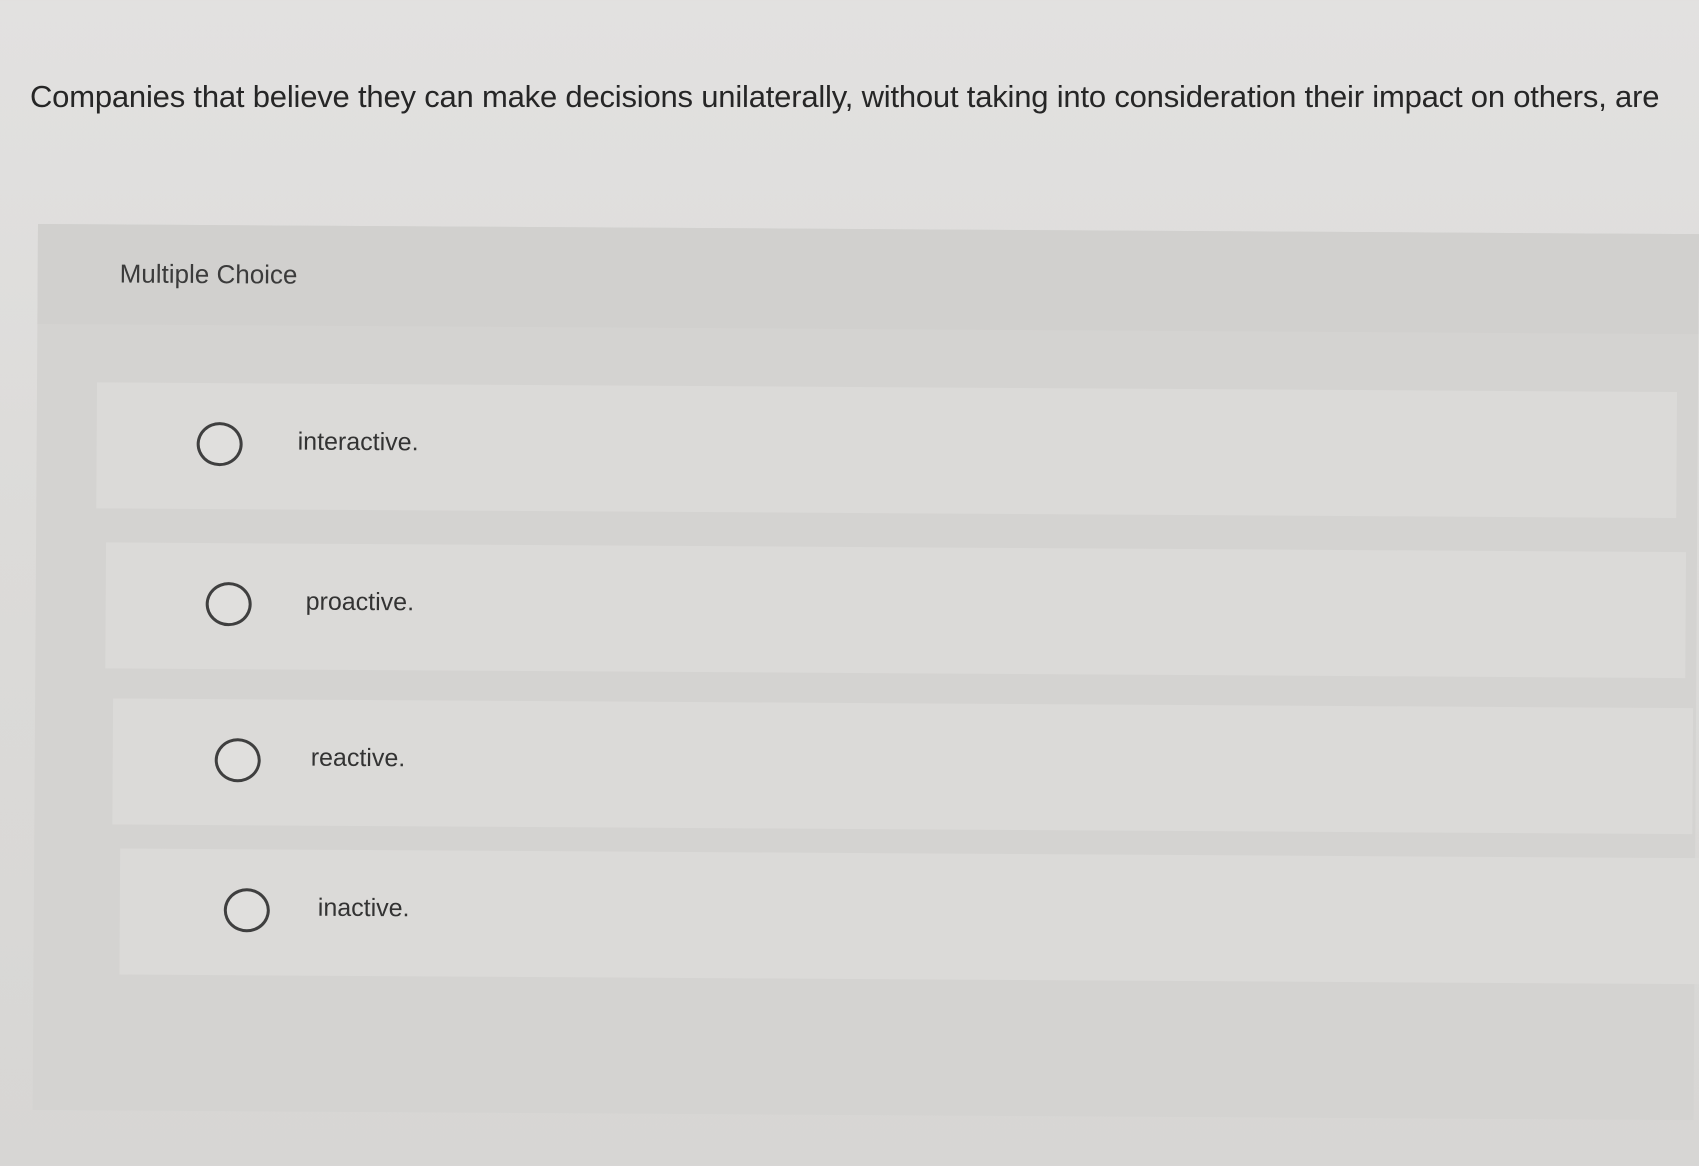  Describe the element at coordinates (358, 443) in the screenshot. I see `option-label: interactive.` at that location.